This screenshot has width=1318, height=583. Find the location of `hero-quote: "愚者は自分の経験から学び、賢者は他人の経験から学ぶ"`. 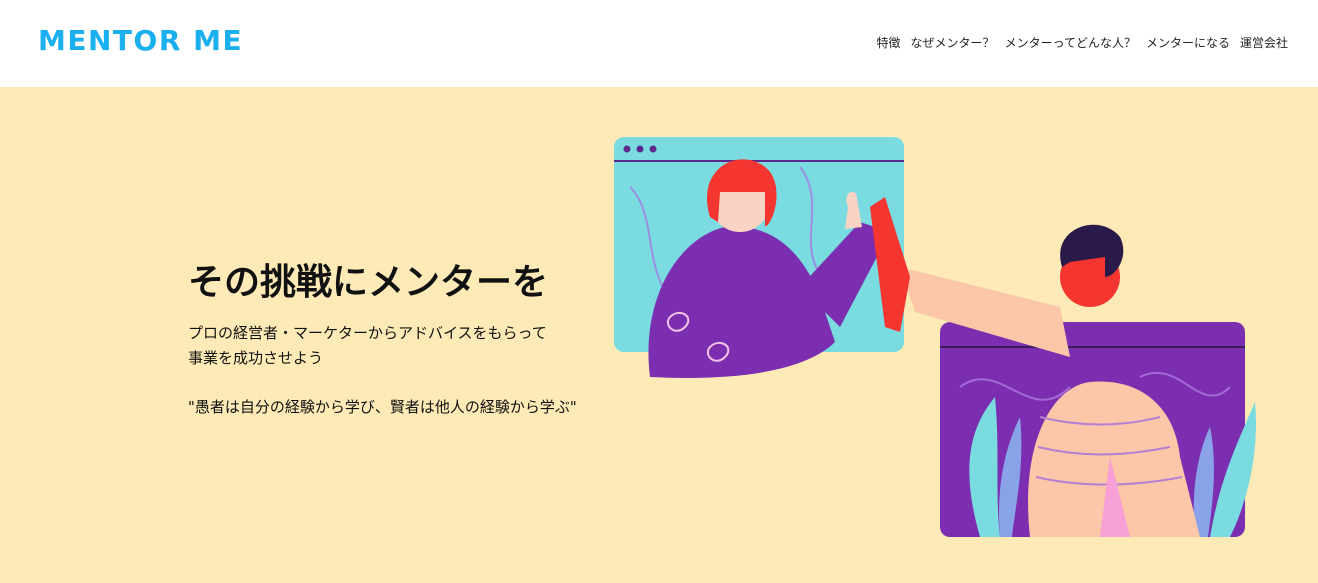

hero-quote: "愚者は自分の経験から学び、賢者は他人の経験から学ぶ" is located at coordinates (382, 407).